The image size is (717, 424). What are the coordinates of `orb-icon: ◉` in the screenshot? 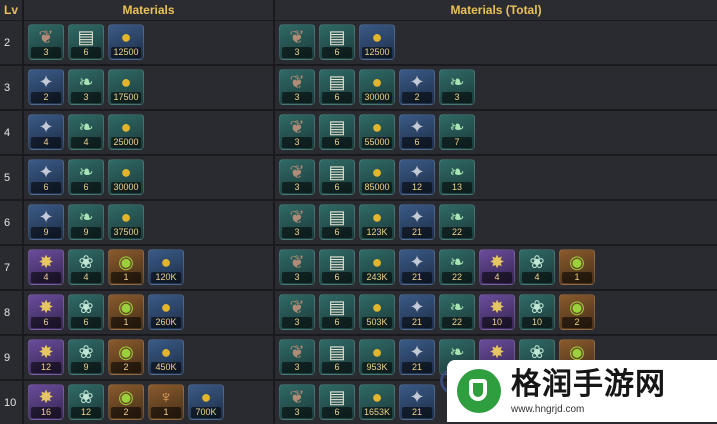 It's located at (126, 307).